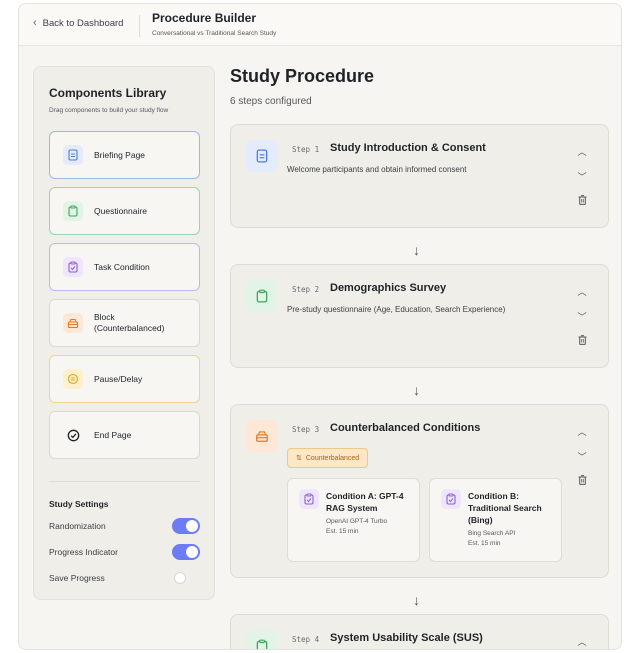 Image resolution: width=626 pixels, height=653 pixels. What do you see at coordinates (204, 18) in the screenshot?
I see `page-title: Procedure Builder` at bounding box center [204, 18].